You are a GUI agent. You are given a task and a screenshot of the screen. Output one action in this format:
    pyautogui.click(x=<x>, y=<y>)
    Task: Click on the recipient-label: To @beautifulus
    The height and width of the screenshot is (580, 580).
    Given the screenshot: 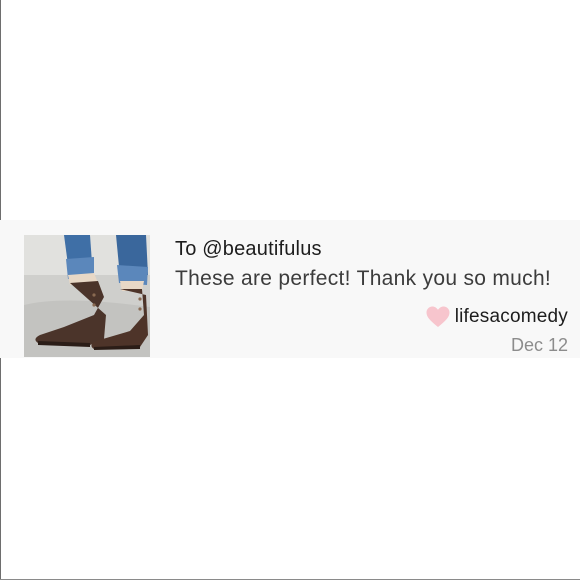 What is the action you would take?
    pyautogui.click(x=248, y=249)
    